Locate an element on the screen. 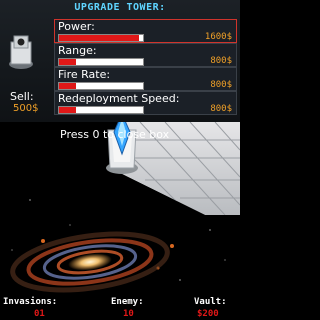 Image resolution: width=320 pixels, height=320 pixels. vault-label: Vault: is located at coordinates (210, 302).